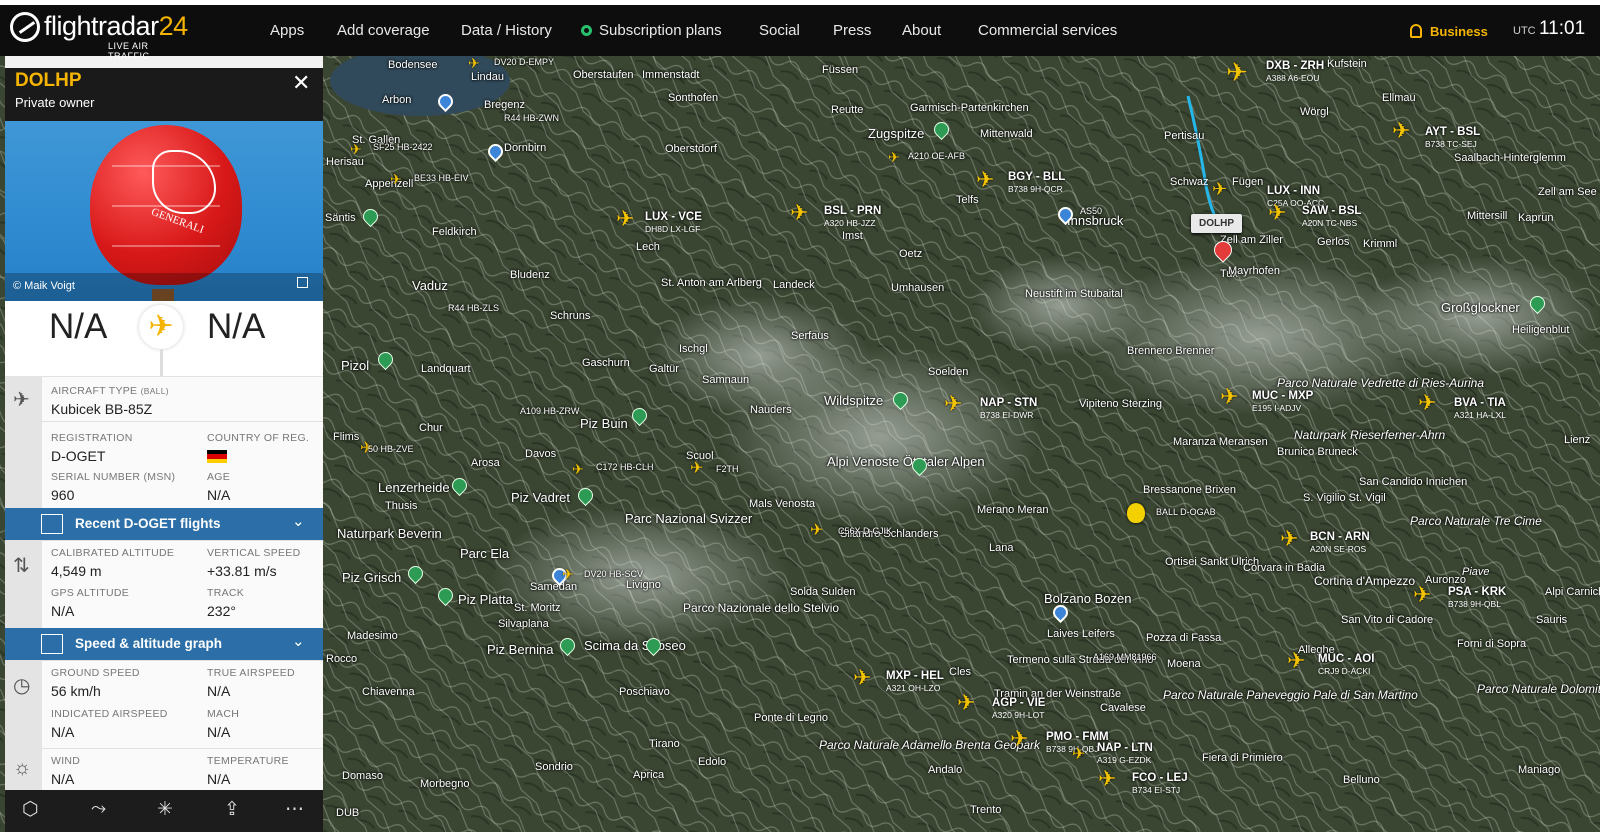 The width and height of the screenshot is (1600, 832). What do you see at coordinates (506, 30) in the screenshot?
I see `nav-data-history: Data / History` at bounding box center [506, 30].